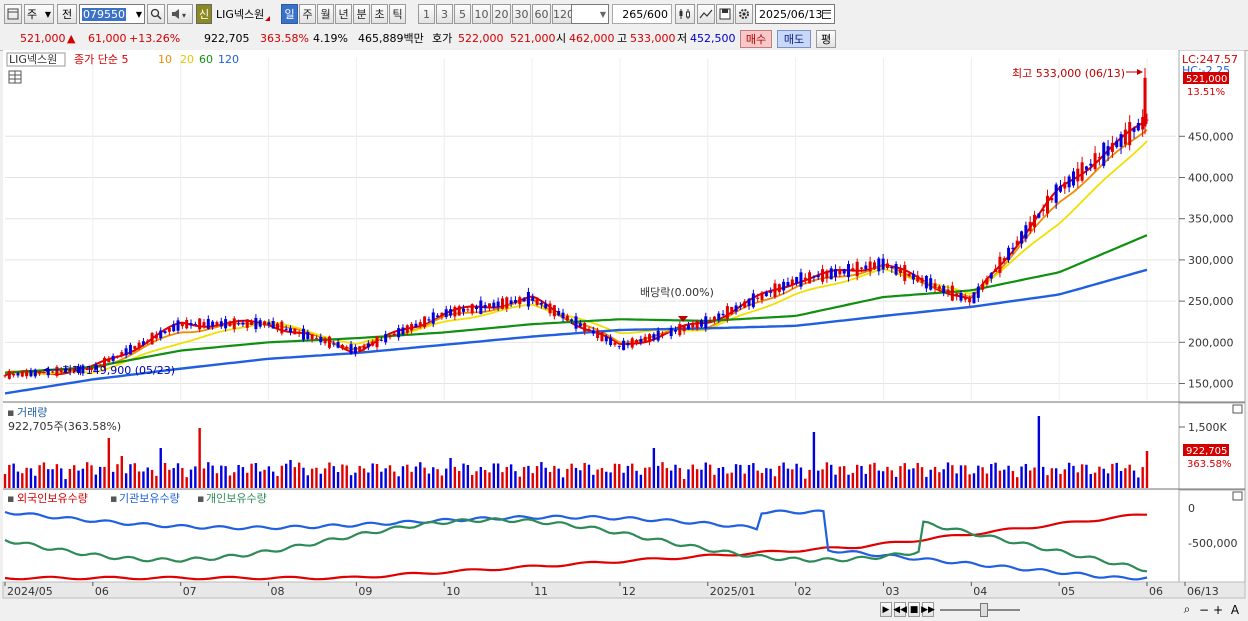 Image resolution: width=1248 pixels, height=621 pixels. What do you see at coordinates (155, 38) in the screenshot?
I see `change-pct: +13.26%` at bounding box center [155, 38].